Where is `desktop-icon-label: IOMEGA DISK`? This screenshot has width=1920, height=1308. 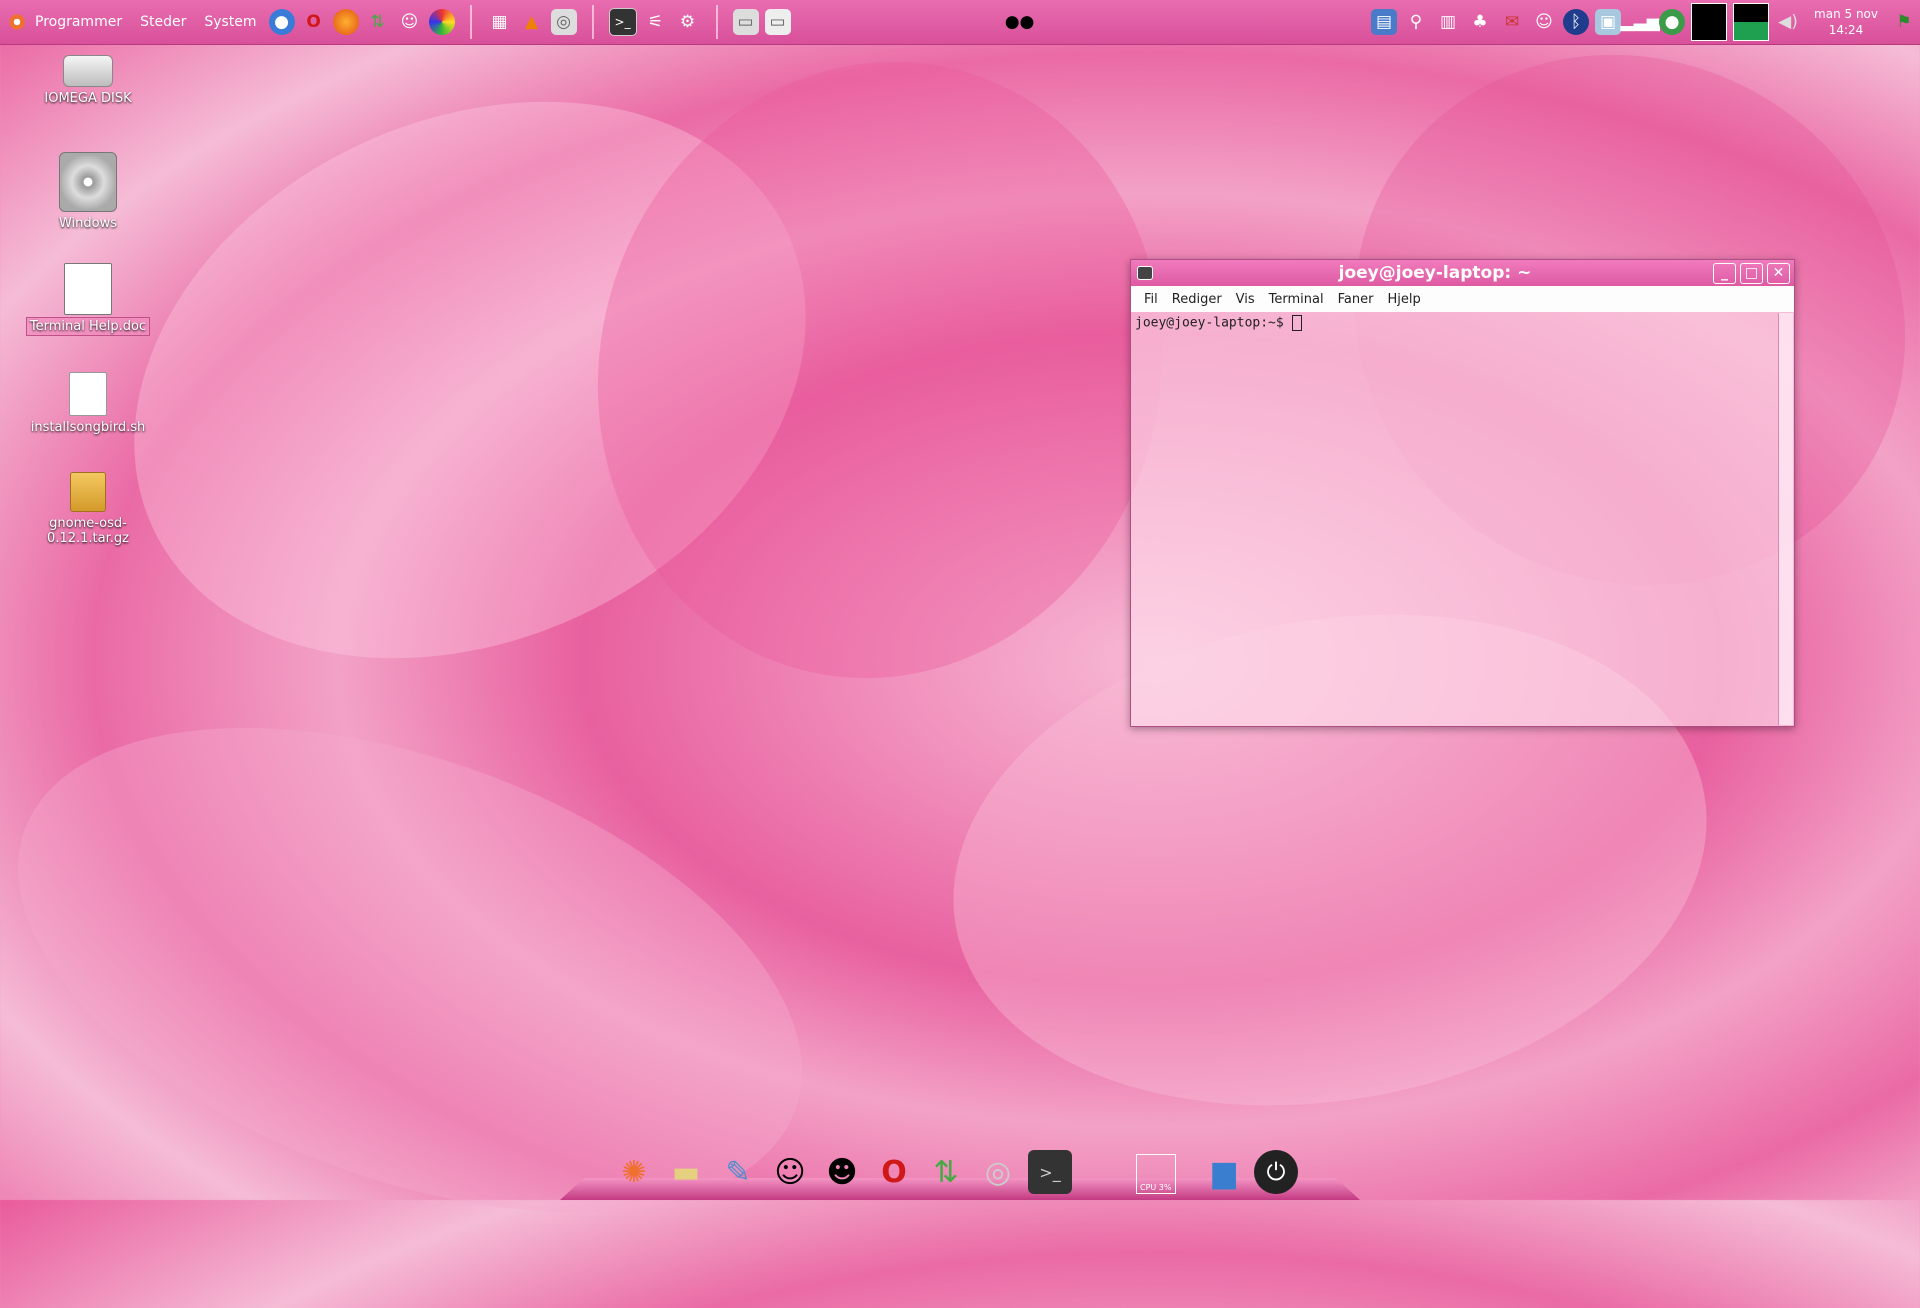 desktop-icon-label: IOMEGA DISK is located at coordinates (88, 98).